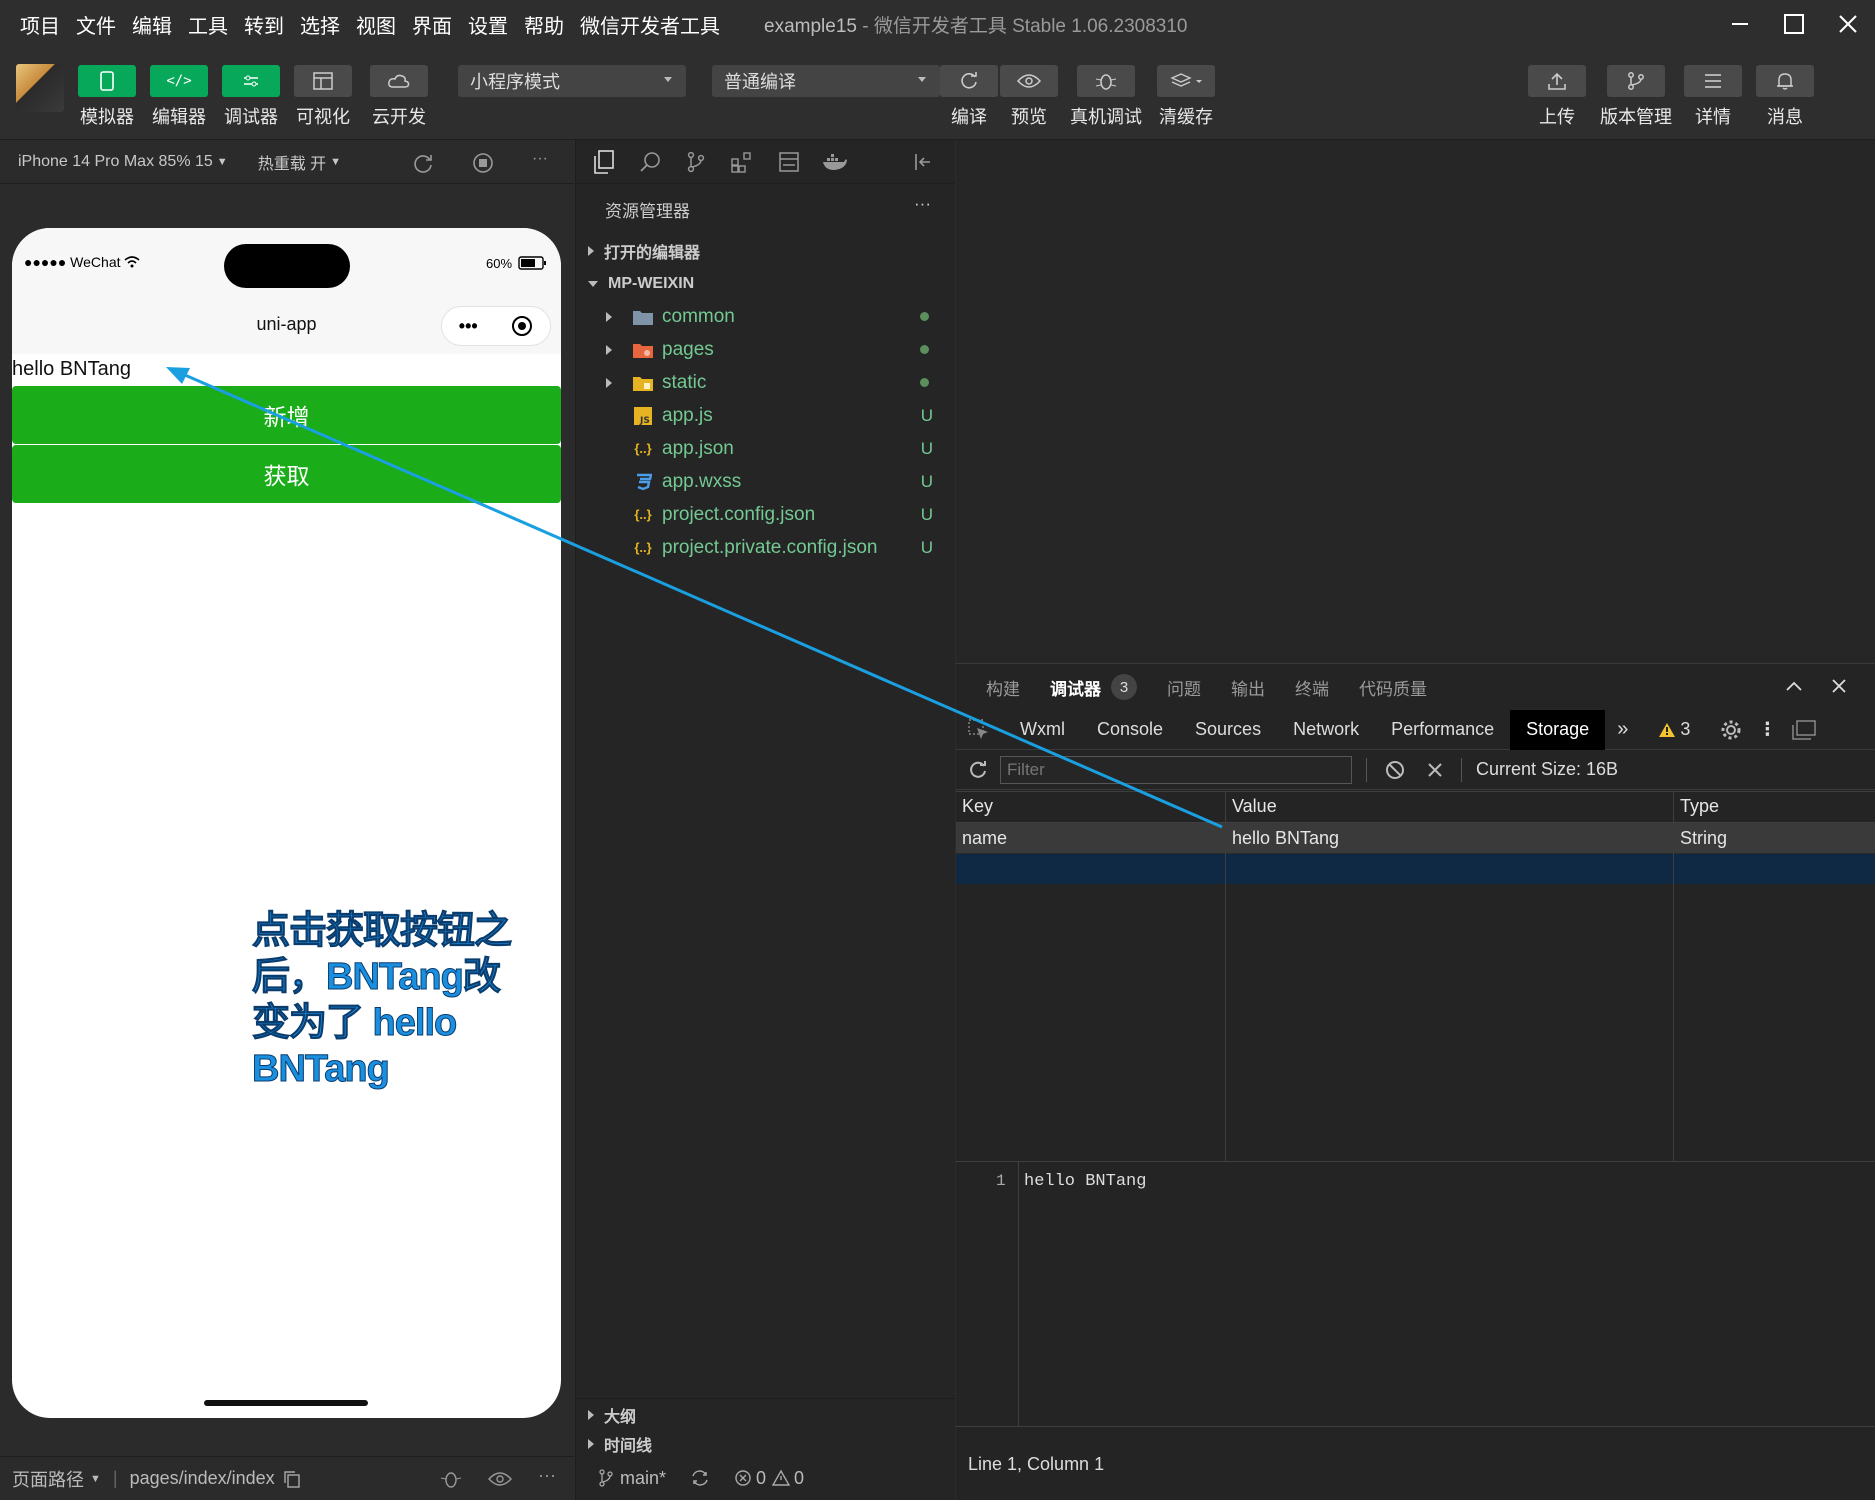 This screenshot has height=1500, width=1875. What do you see at coordinates (1804, 729) in the screenshot?
I see `dock-icon` at bounding box center [1804, 729].